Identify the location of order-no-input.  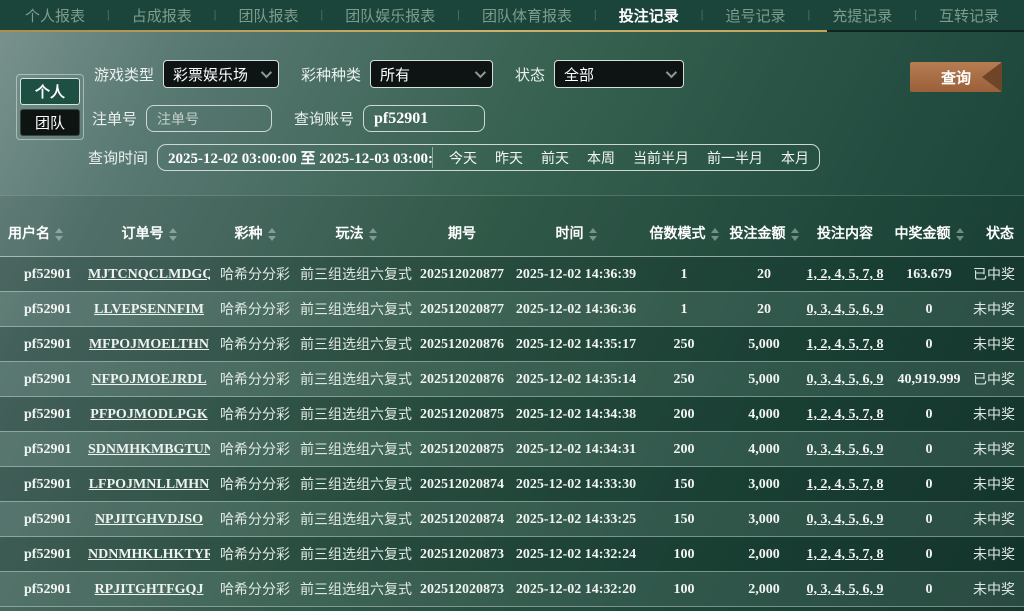
(209, 118).